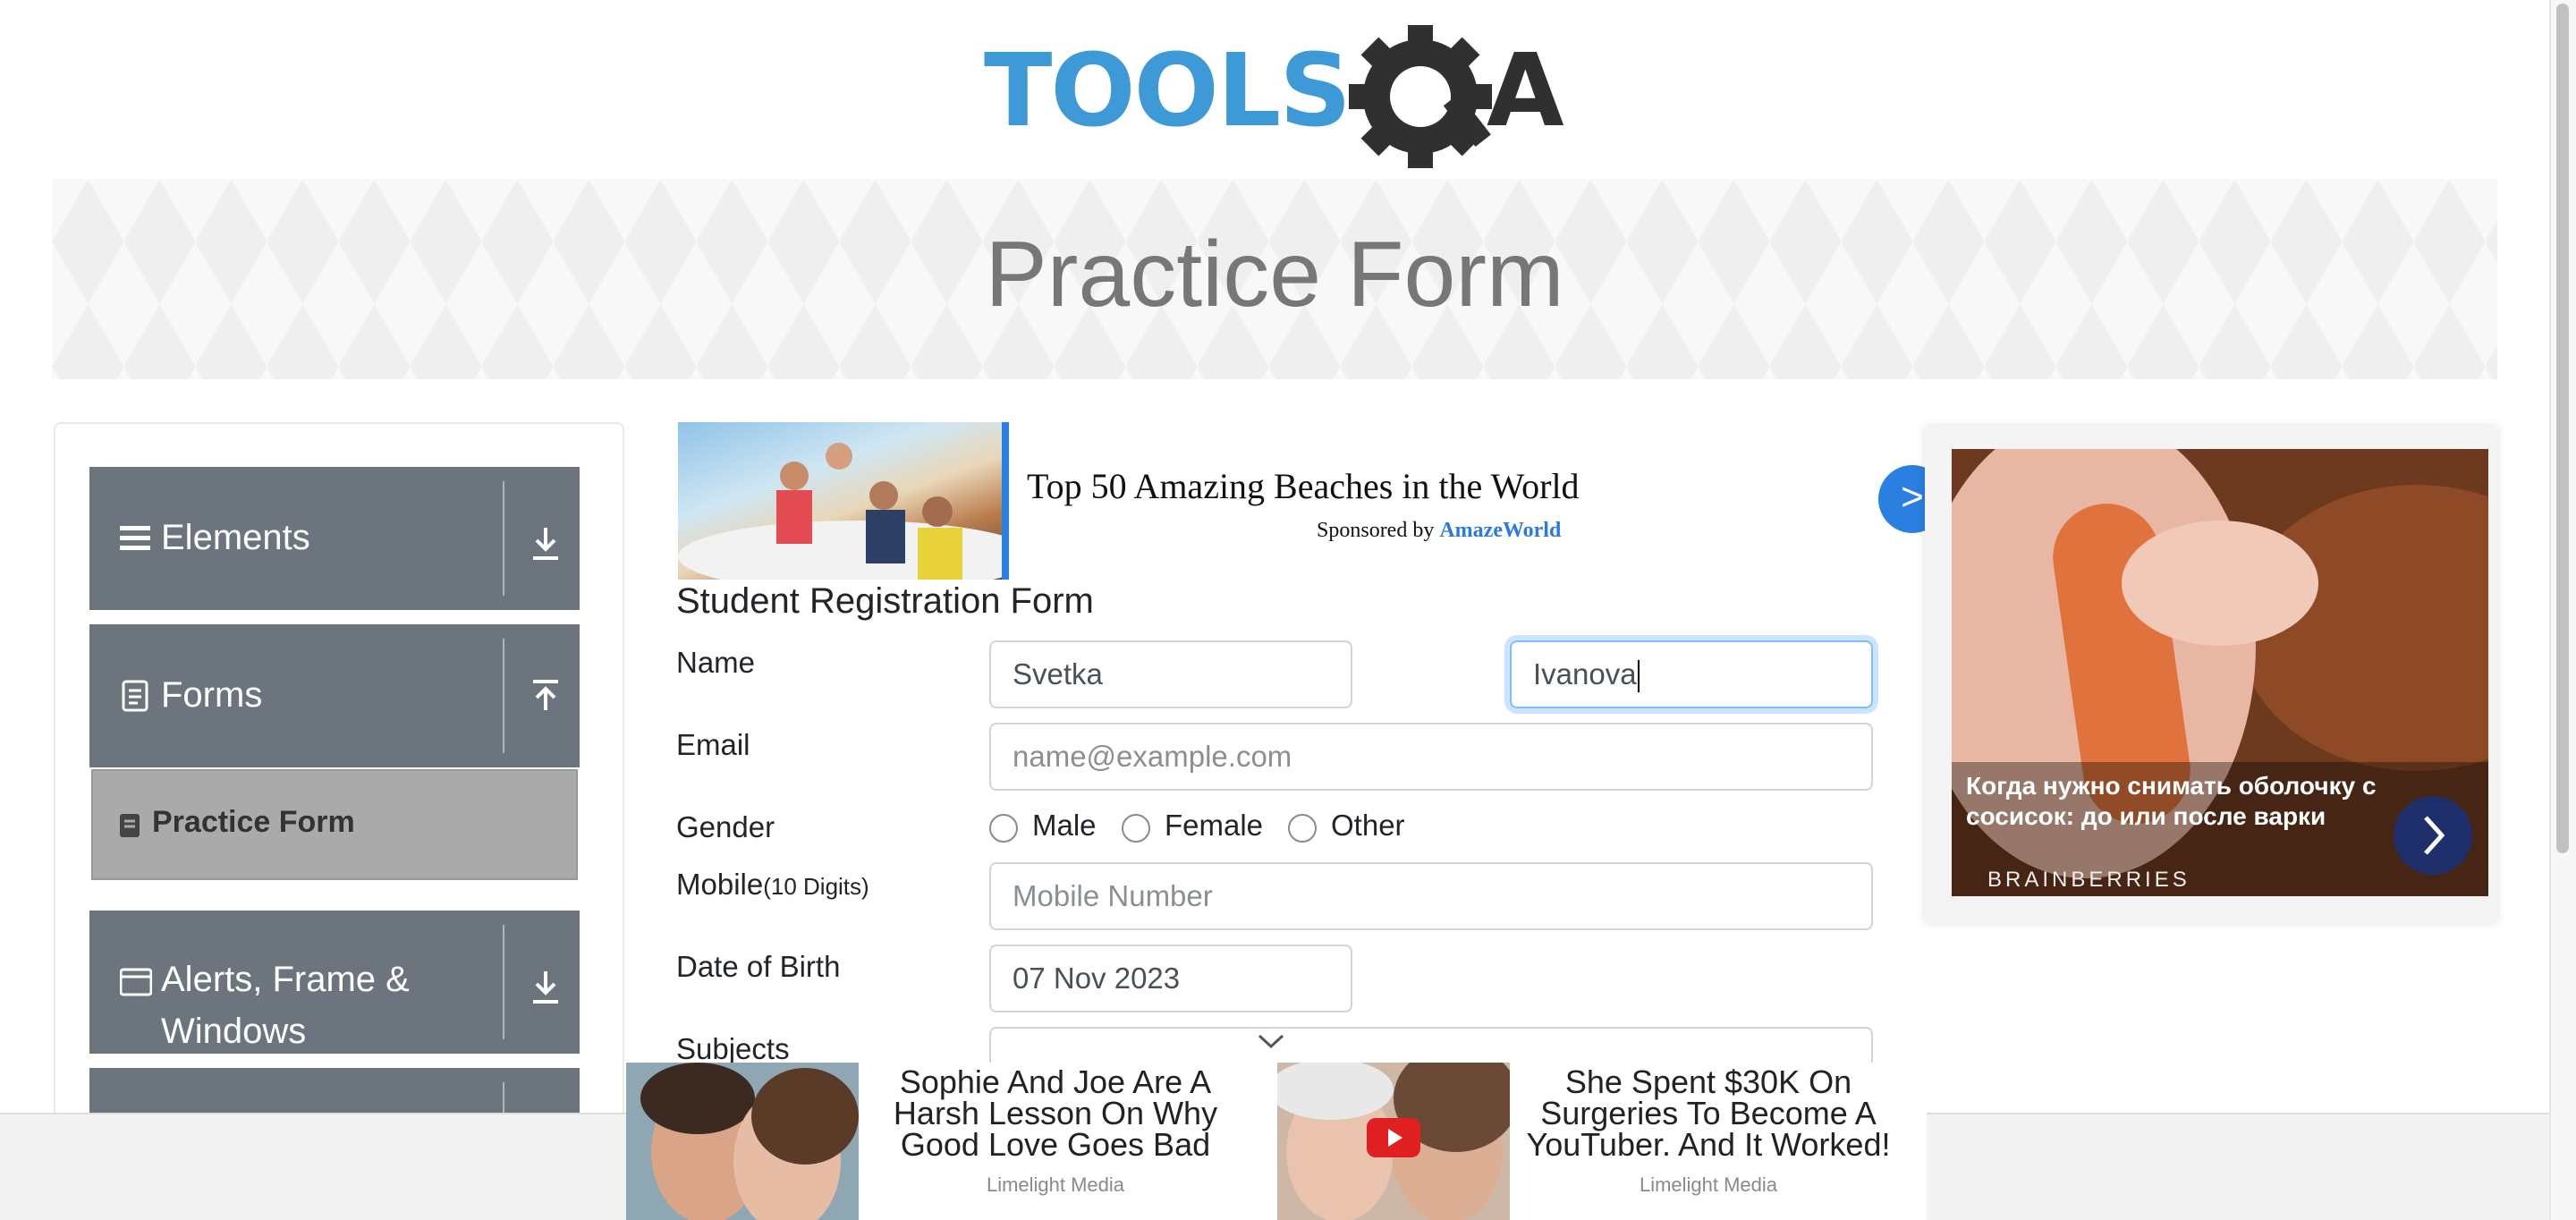 The image size is (2576, 1220). I want to click on name-label: Name, so click(716, 662).